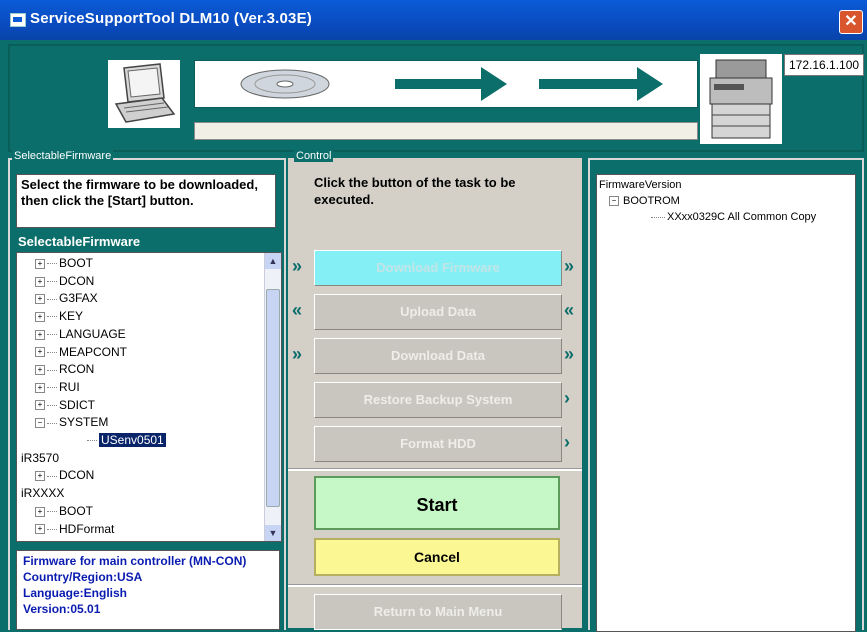 The width and height of the screenshot is (867, 632). I want to click on cancel-button: Cancel, so click(437, 557).